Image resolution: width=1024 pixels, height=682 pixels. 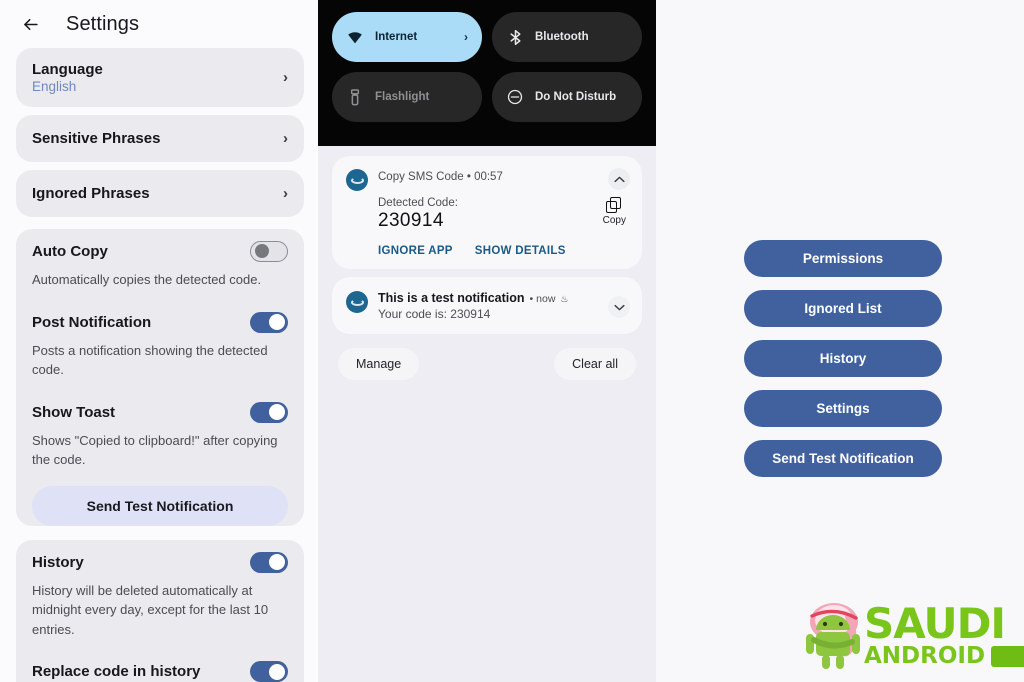 I want to click on setting-description: Automatically copies the detected code., so click(x=147, y=279).